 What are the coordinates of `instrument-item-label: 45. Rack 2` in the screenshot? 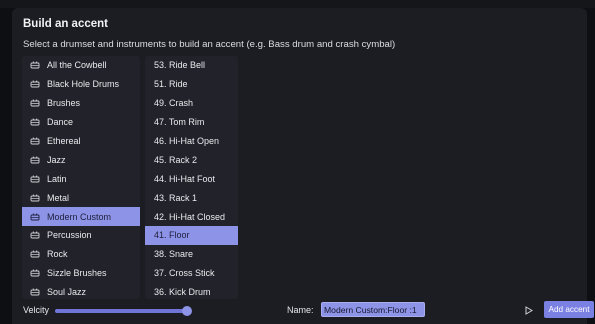 It's located at (176, 159).